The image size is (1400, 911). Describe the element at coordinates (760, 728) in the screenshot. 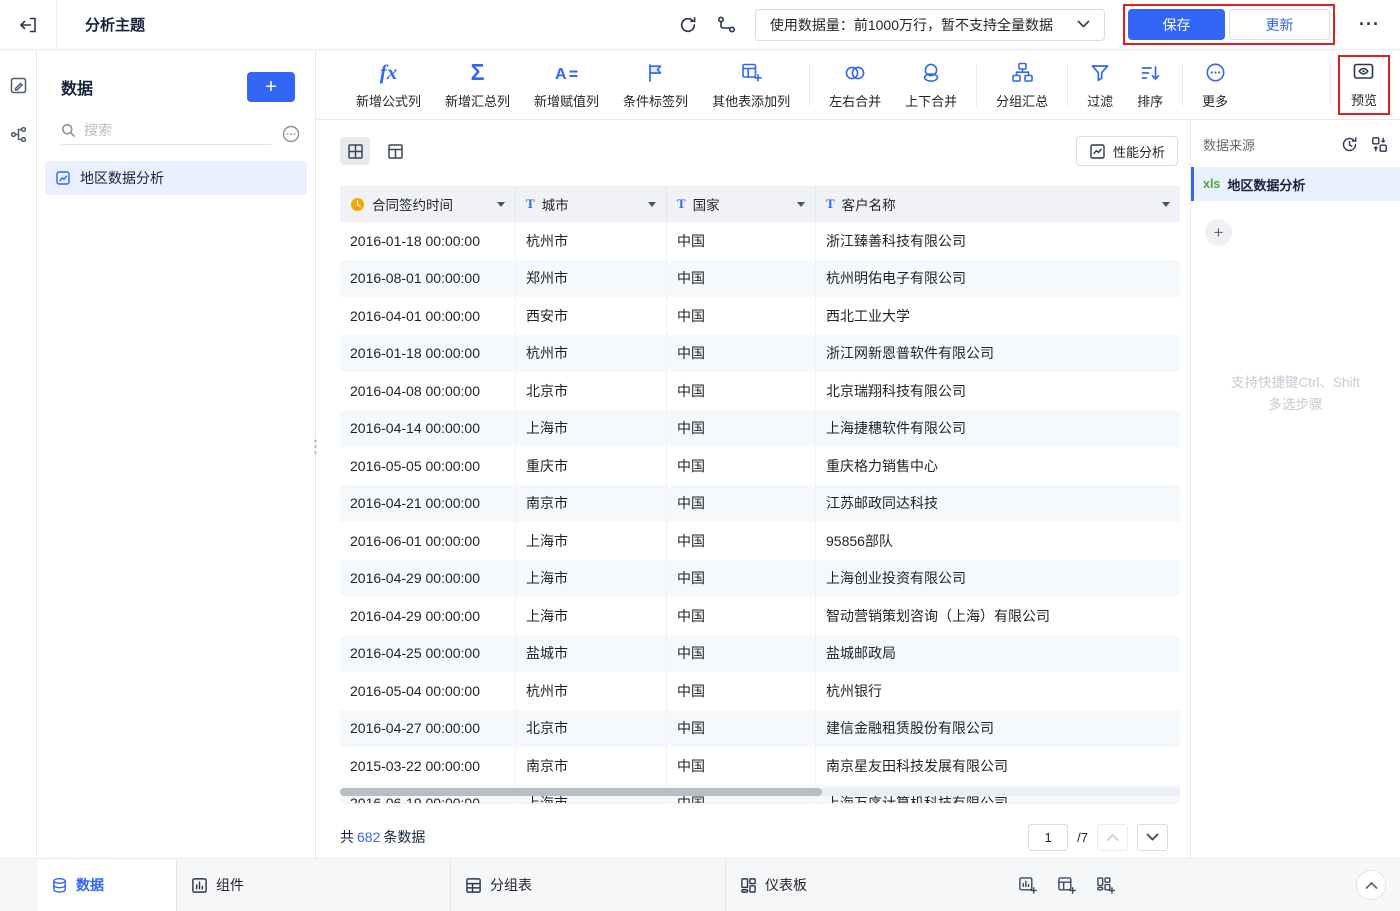

I see `table-row: 2016-04-27 00:00:00 北京市 中国 建信金融租赁股份有限公司` at that location.